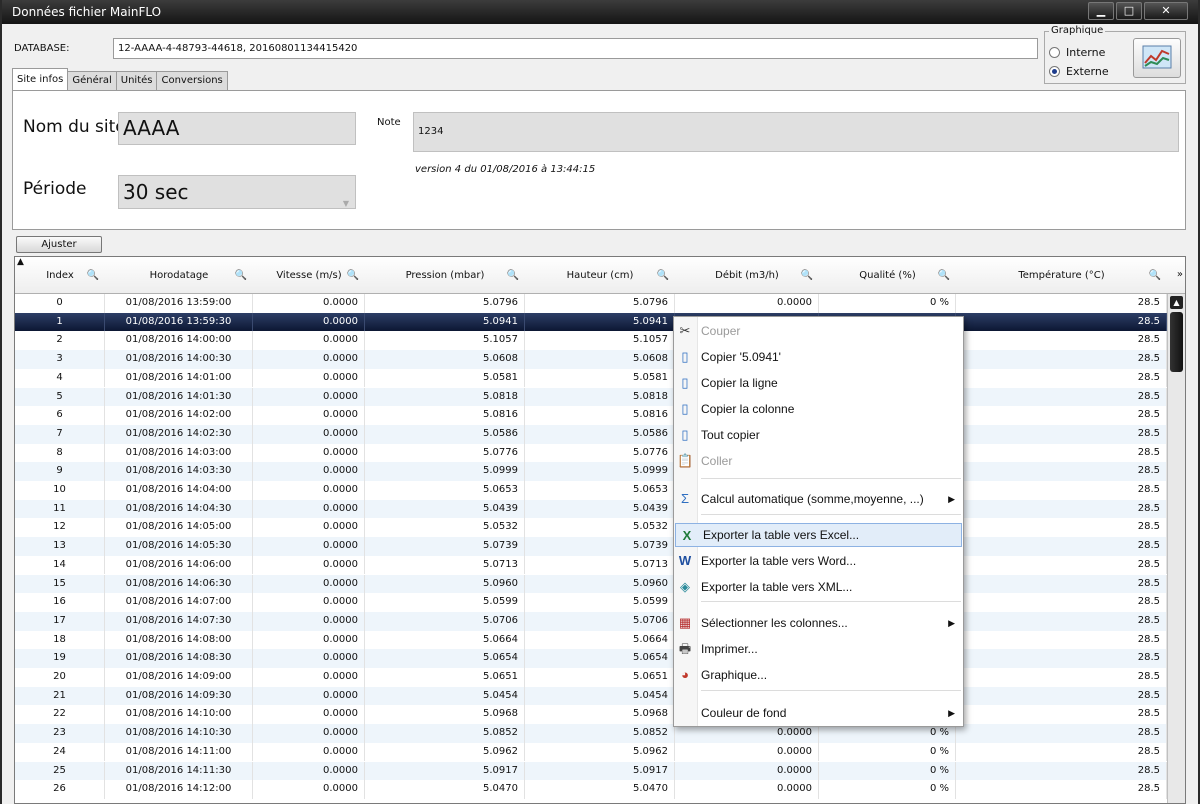  I want to click on cell-pression: 5.0776, so click(445, 453).